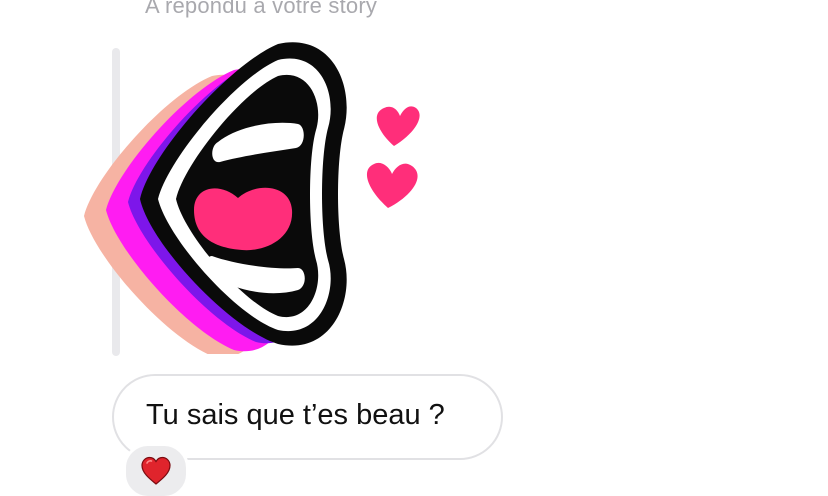 The image size is (828, 496). What do you see at coordinates (295, 415) in the screenshot?
I see `message-text: Tu sais que t’es beau ?` at bounding box center [295, 415].